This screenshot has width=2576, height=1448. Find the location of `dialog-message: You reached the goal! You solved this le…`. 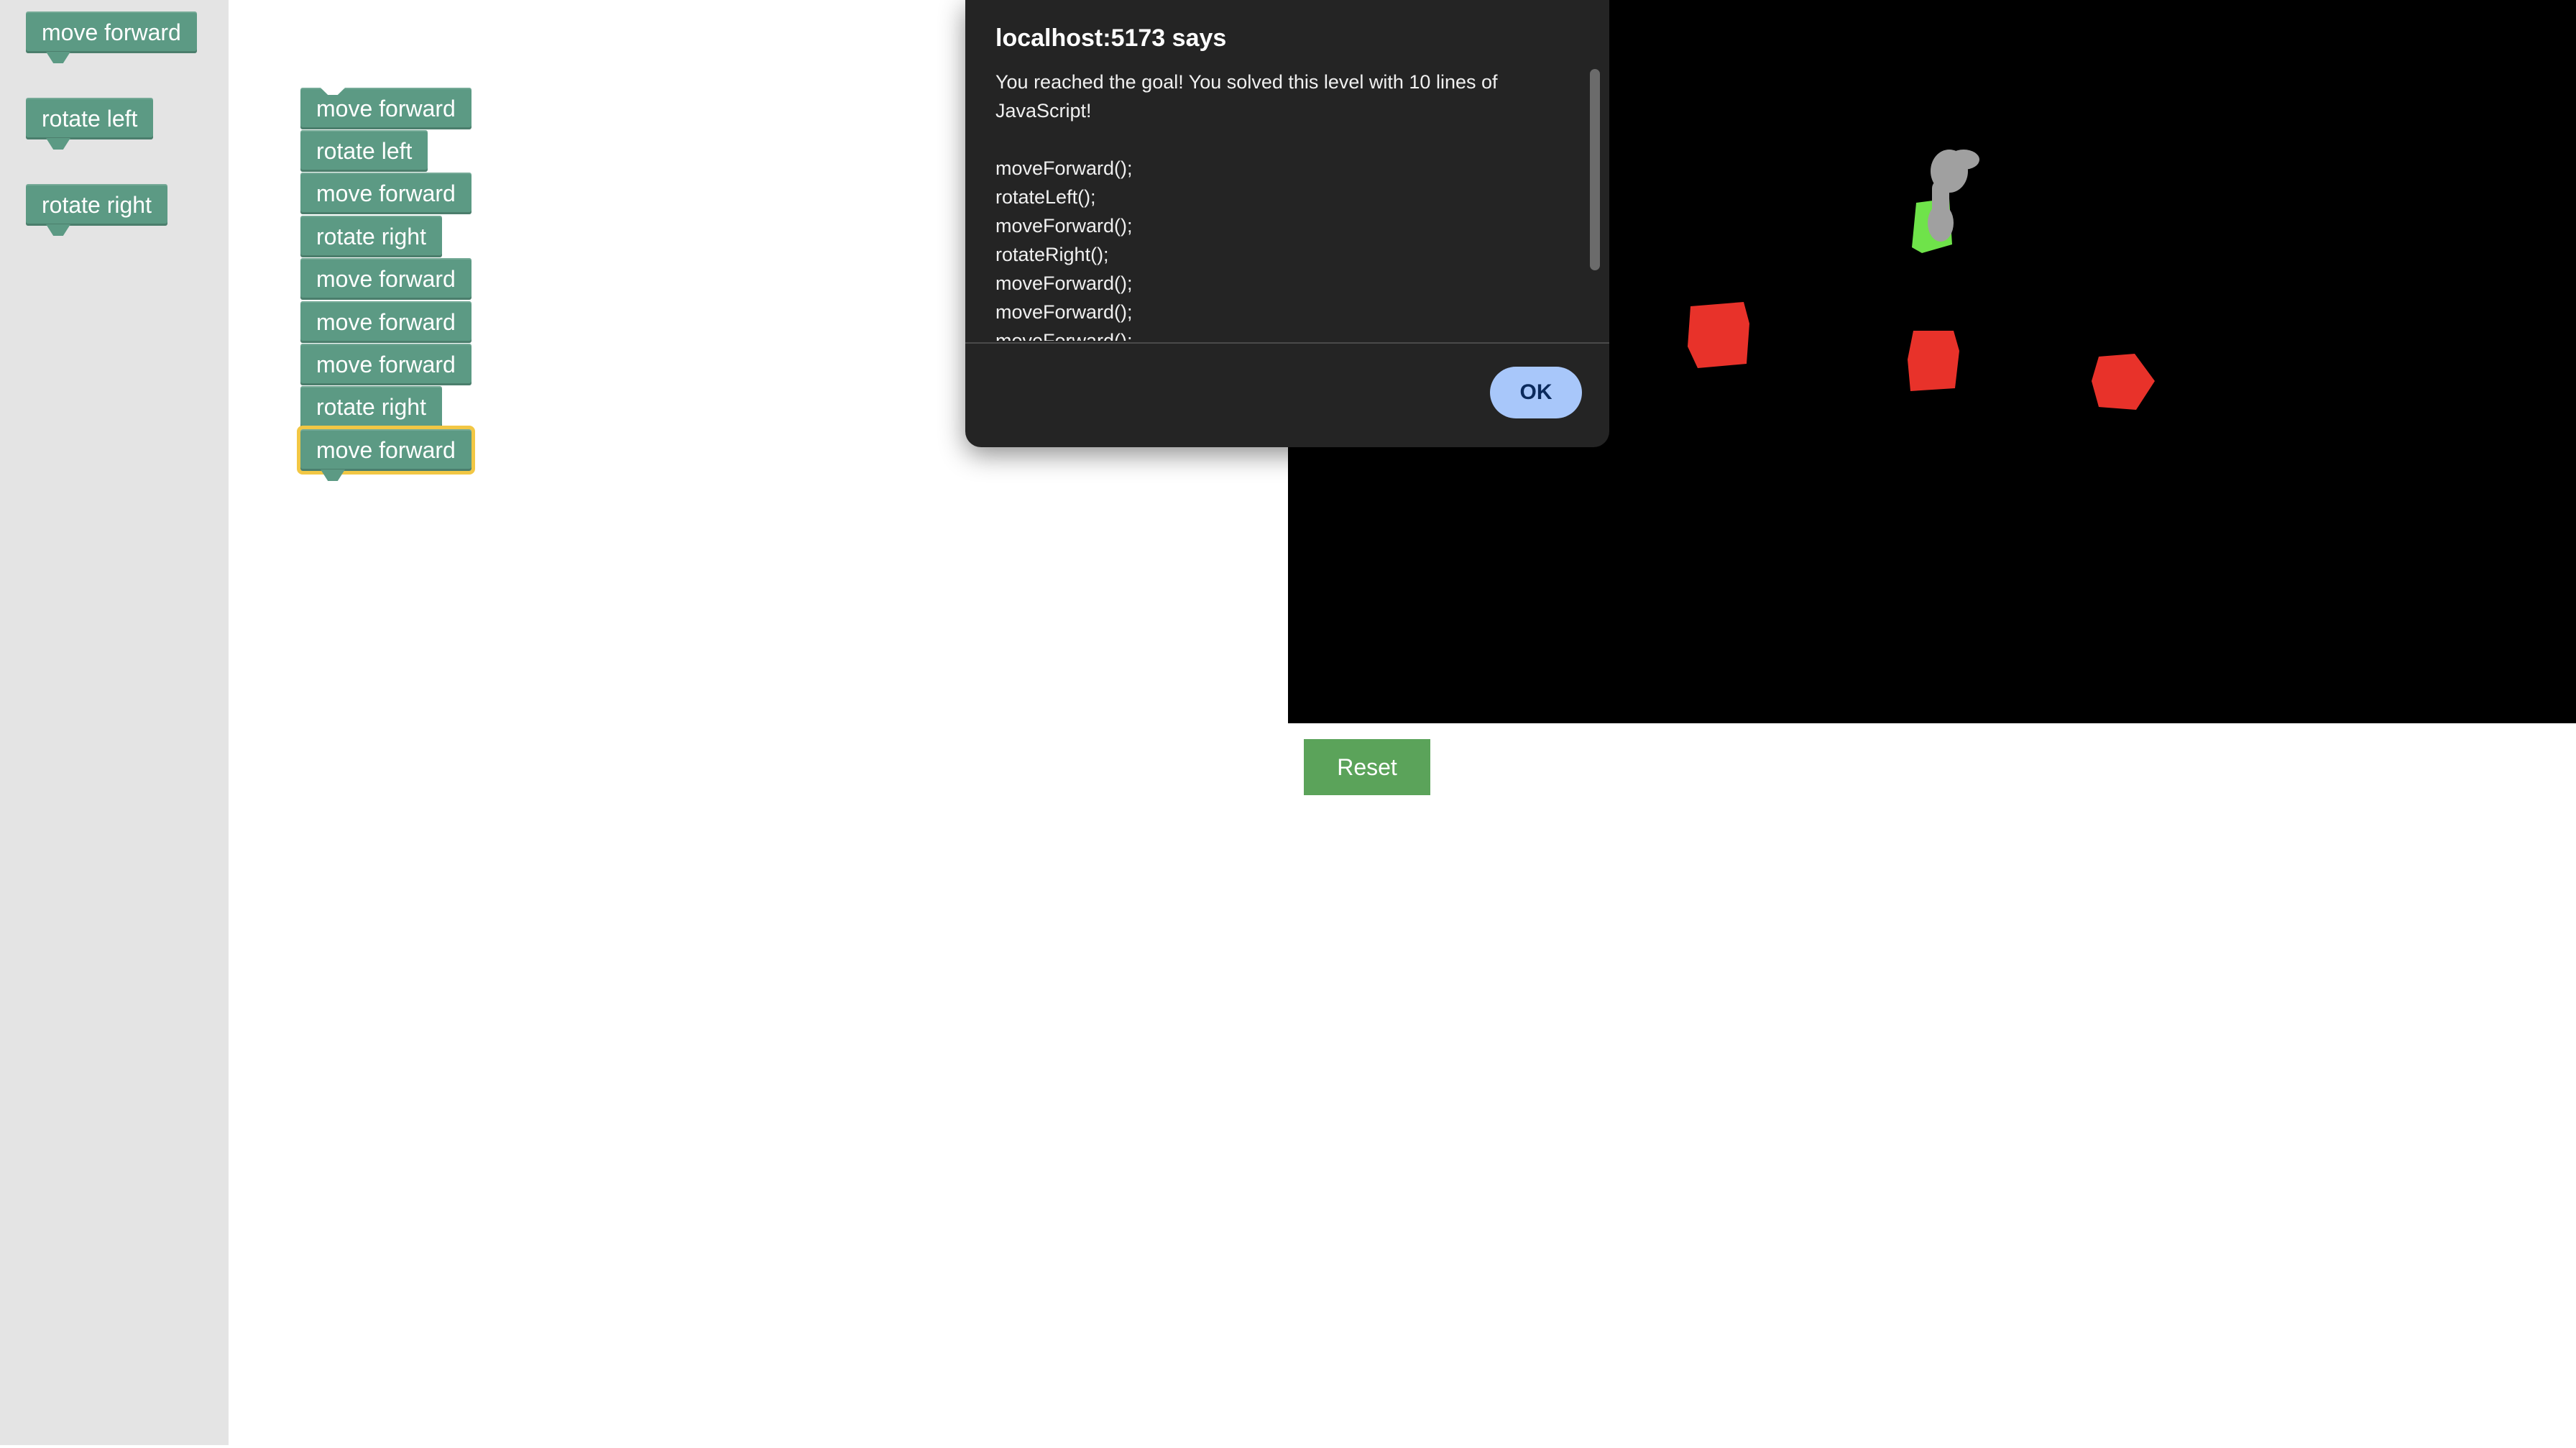

dialog-message: You reached the goal! You solved this le… is located at coordinates (1282, 204).